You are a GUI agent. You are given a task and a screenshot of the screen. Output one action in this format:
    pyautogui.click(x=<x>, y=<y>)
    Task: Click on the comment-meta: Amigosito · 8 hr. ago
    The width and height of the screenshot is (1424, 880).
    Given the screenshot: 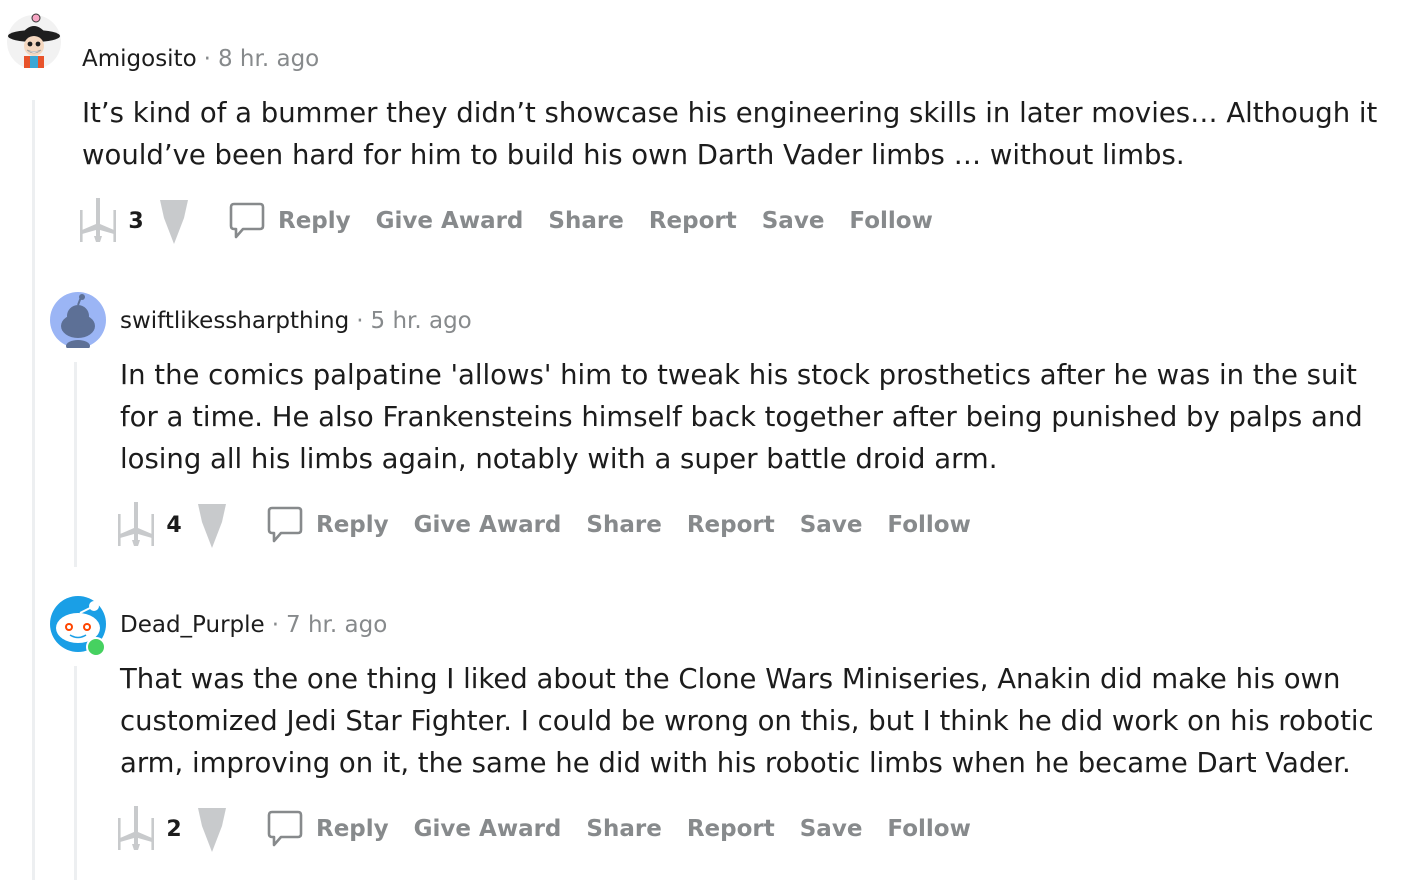 What is the action you would take?
    pyautogui.click(x=200, y=59)
    